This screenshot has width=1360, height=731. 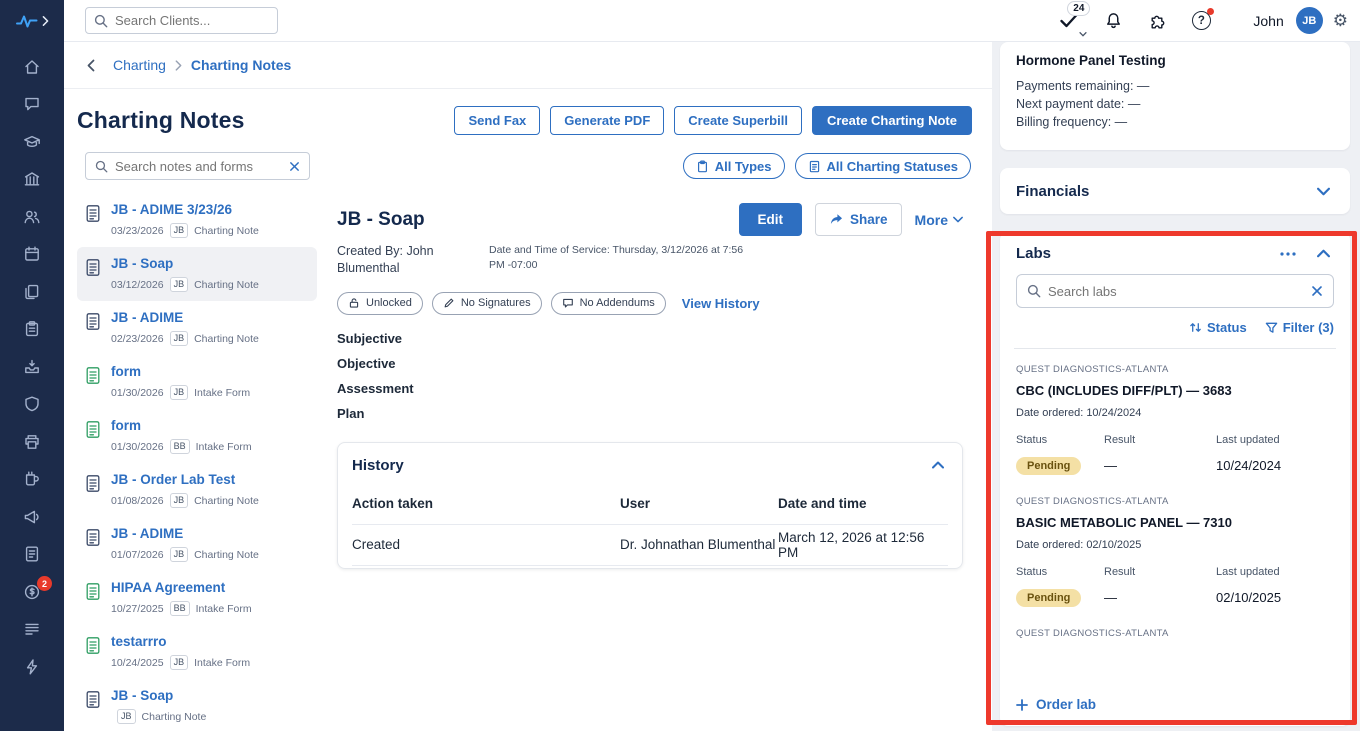 I want to click on lab-status-badge: Pending, so click(x=1049, y=466).